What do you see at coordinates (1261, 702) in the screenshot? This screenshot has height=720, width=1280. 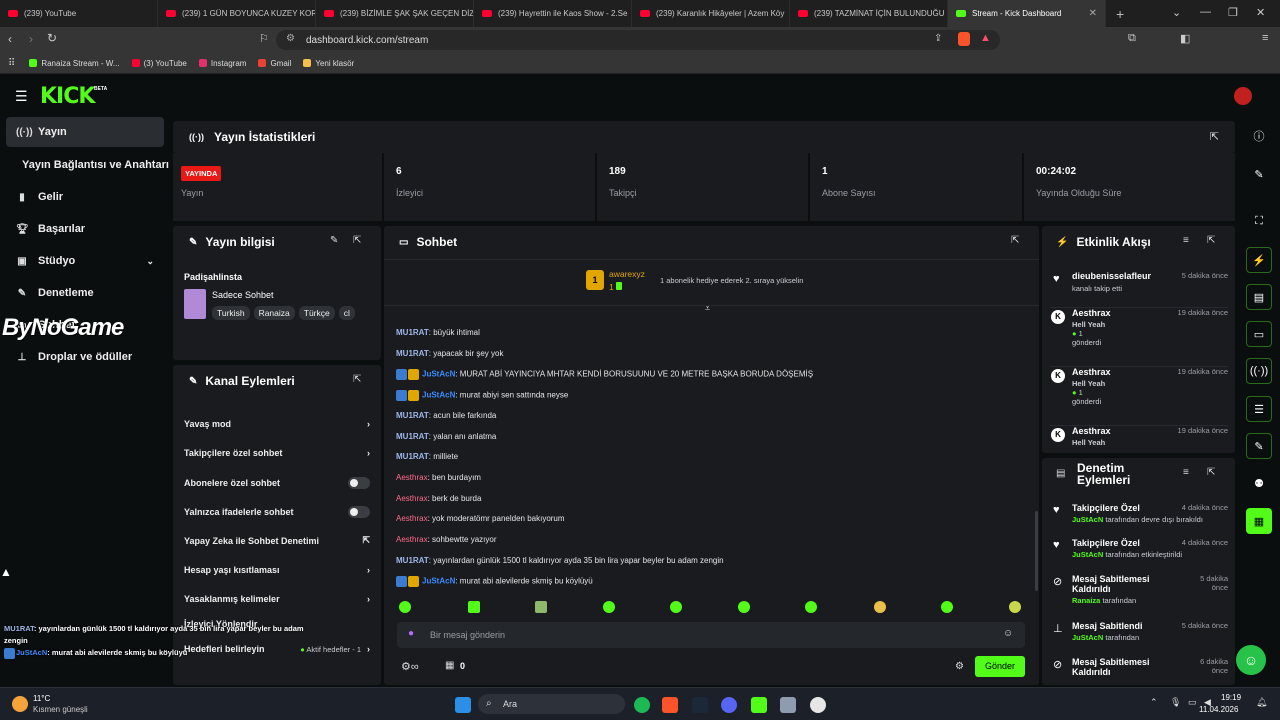 I see `notification-icon: 🔔︎` at bounding box center [1261, 702].